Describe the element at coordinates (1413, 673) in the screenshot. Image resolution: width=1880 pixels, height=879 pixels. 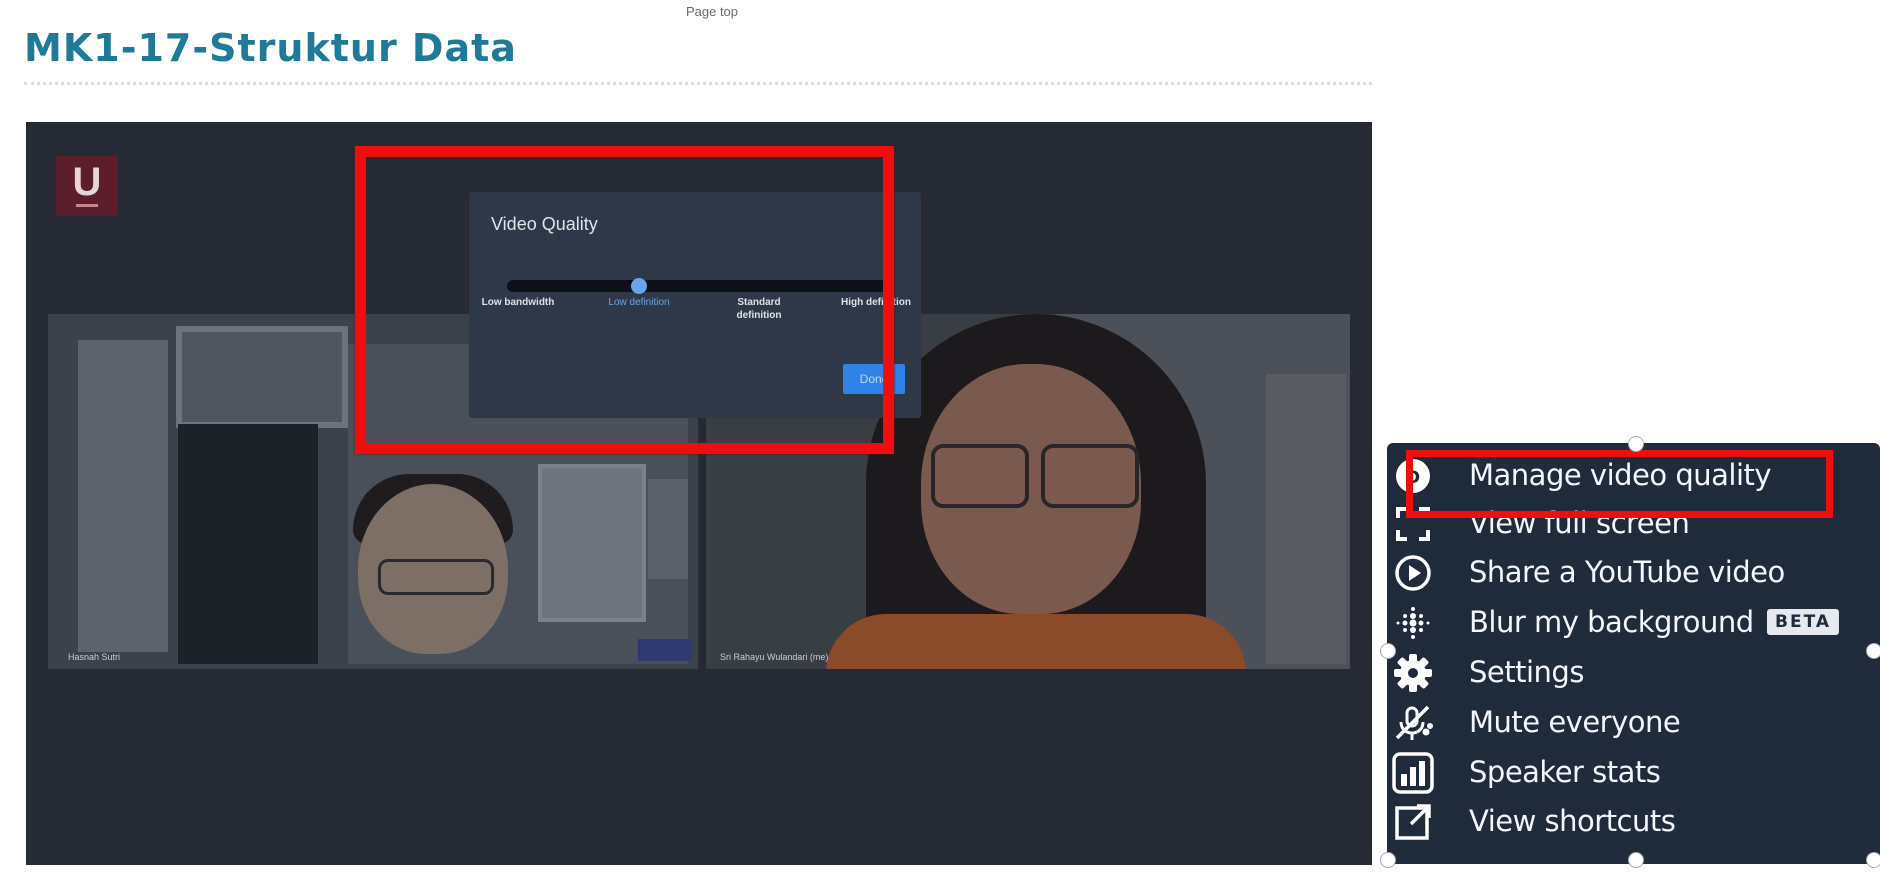
I see `gear-icon` at that location.